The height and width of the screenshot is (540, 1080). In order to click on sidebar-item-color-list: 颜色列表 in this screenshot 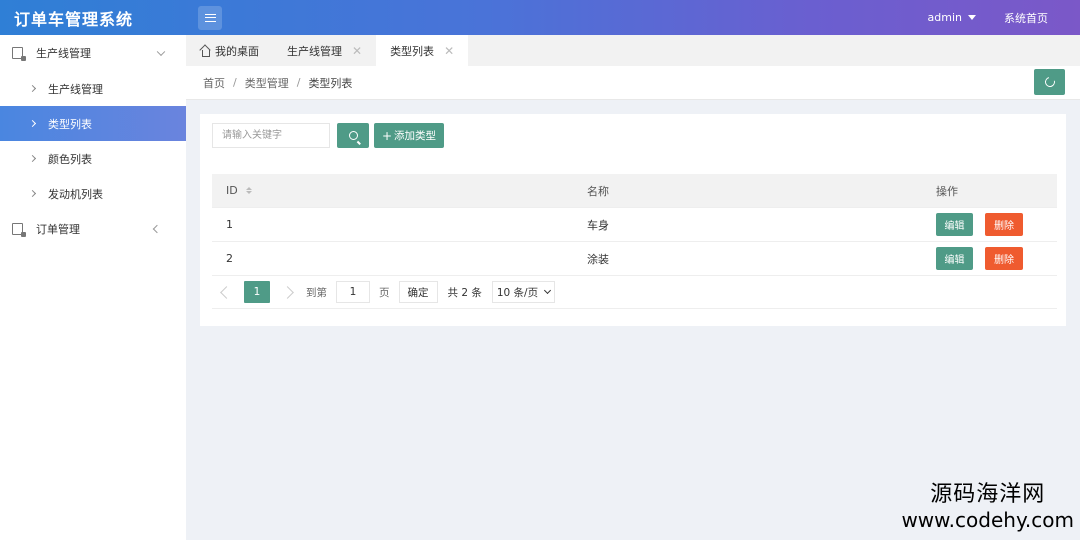, I will do `click(93, 158)`.